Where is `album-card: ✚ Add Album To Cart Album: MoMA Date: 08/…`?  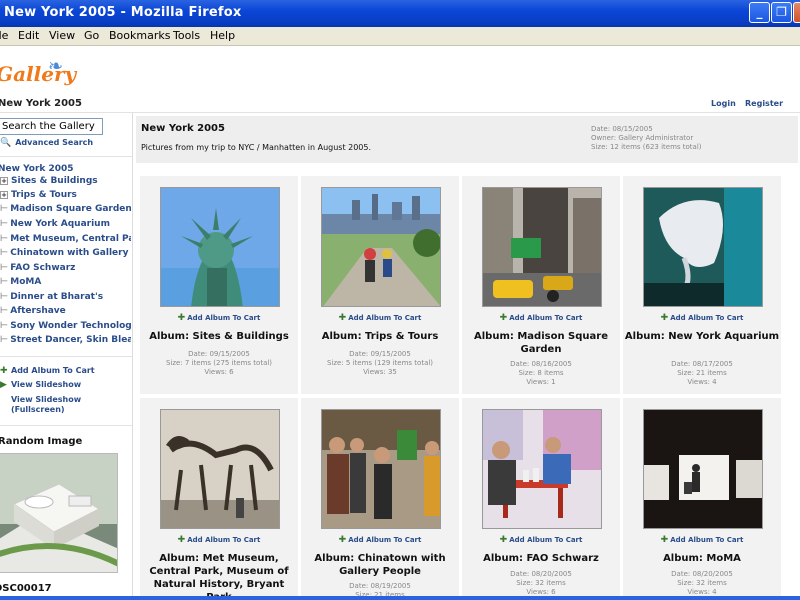
album-card: ✚ Add Album To Cart Album: MoMA Date: 08/… is located at coordinates (702, 499).